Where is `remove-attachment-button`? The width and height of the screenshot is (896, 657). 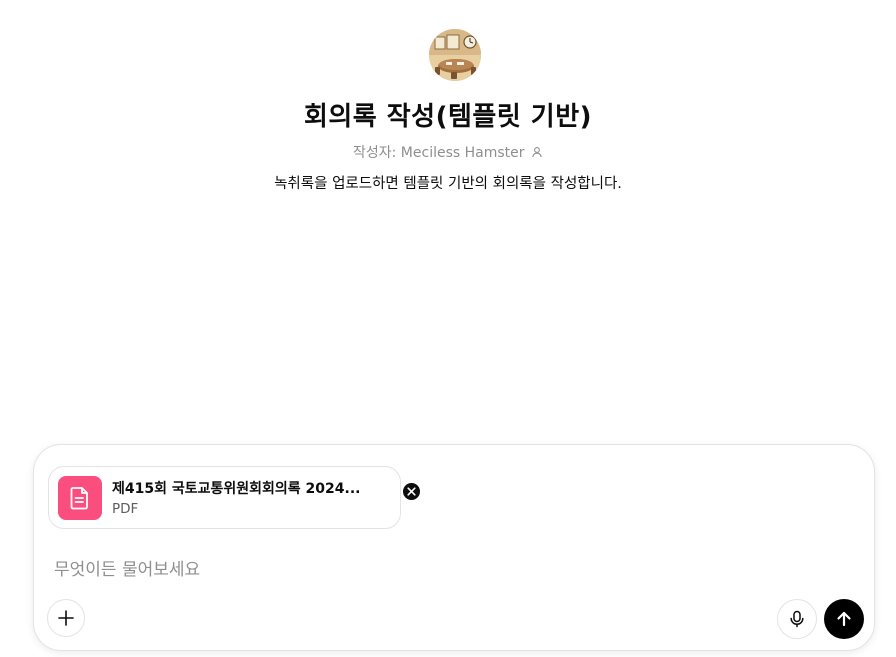 remove-attachment-button is located at coordinates (411, 491).